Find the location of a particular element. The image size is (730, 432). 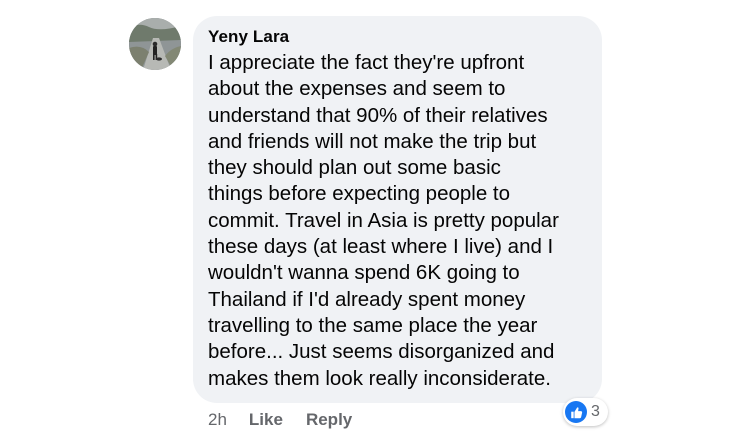

like-button: Like is located at coordinates (266, 420).